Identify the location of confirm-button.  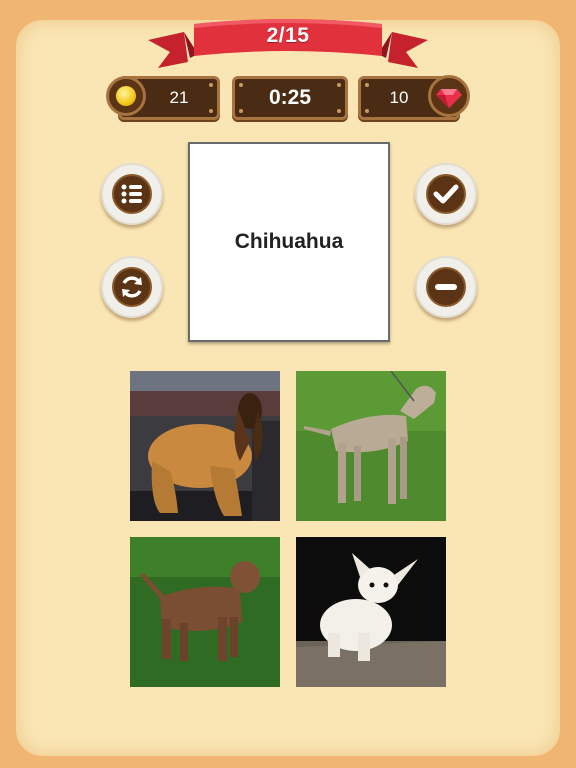
(446, 194).